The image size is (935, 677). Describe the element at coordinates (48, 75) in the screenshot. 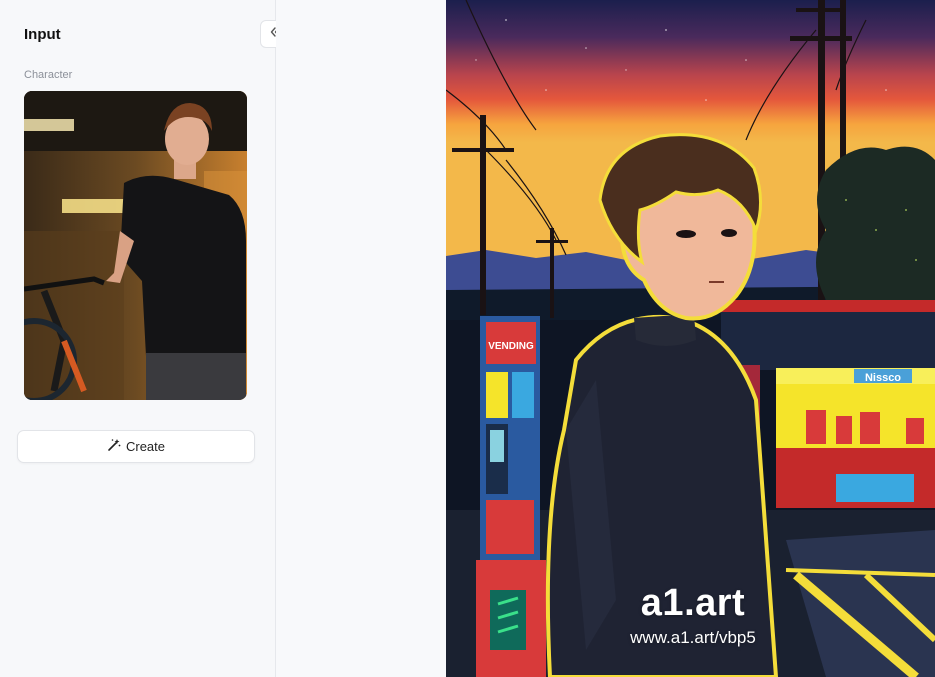

I see `character-section-label: Character` at that location.